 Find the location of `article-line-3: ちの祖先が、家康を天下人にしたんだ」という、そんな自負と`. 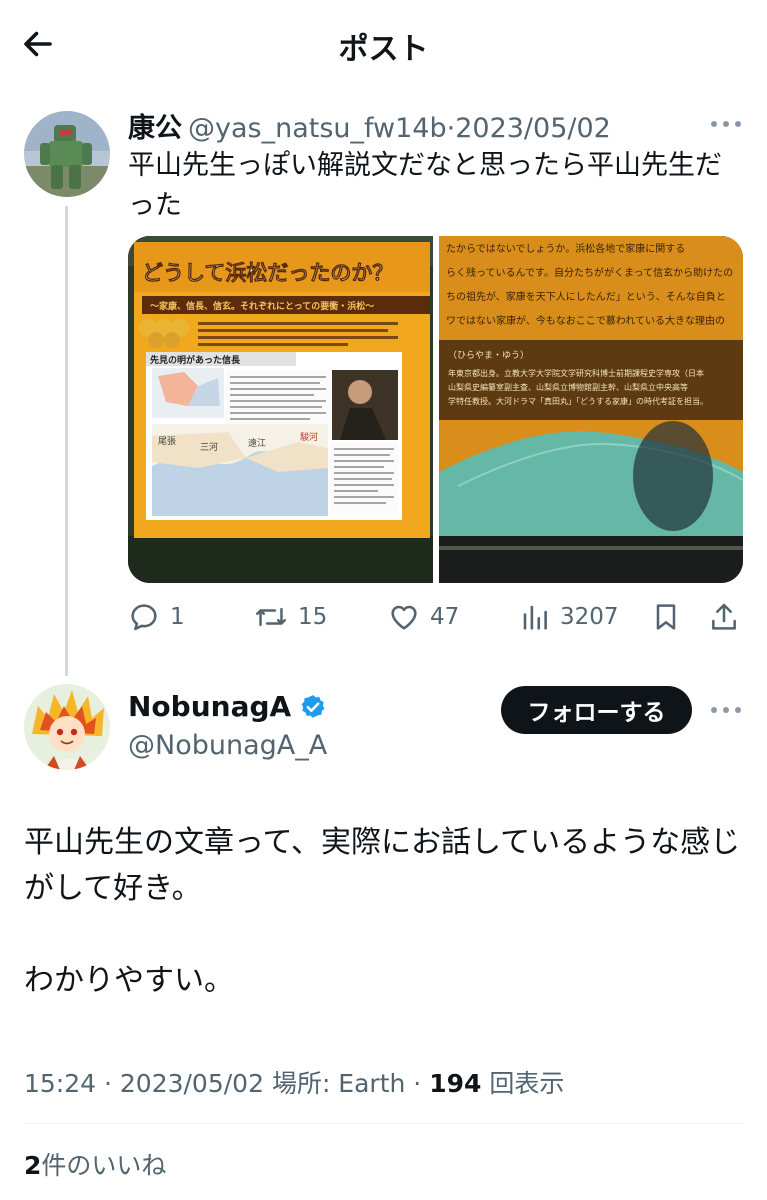

article-line-3: ちの祖先が、家康を天下人にしたんだ」という、そんな自負と is located at coordinates (586, 296).